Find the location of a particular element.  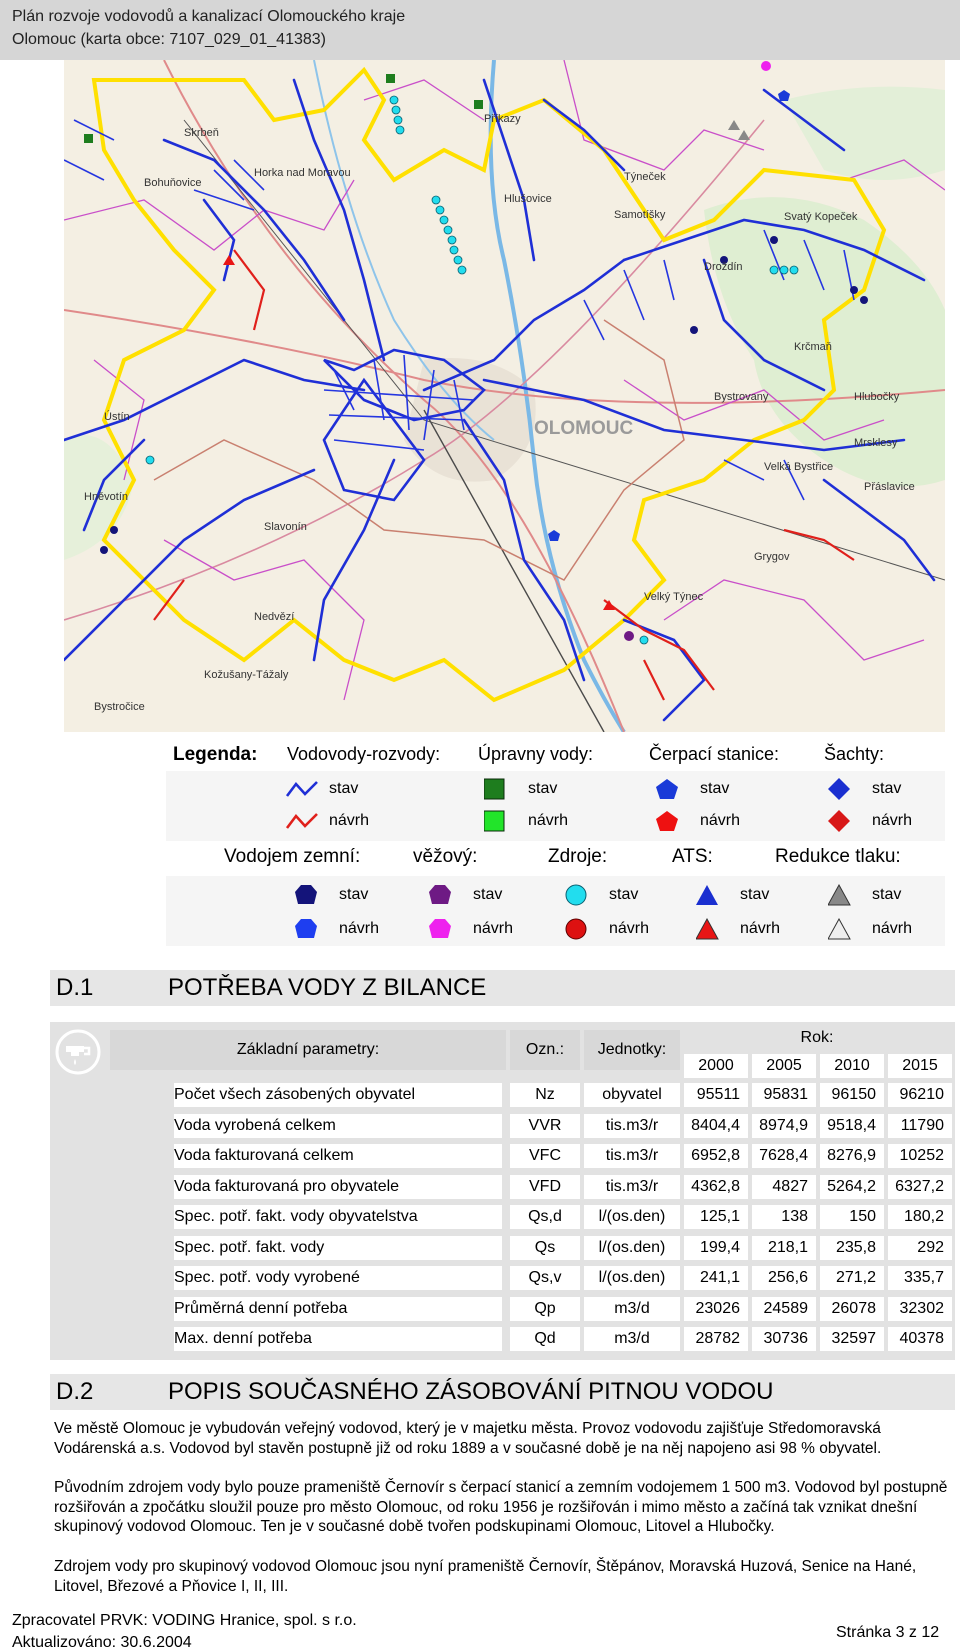

map-place-label: Krčmaň is located at coordinates (813, 347).